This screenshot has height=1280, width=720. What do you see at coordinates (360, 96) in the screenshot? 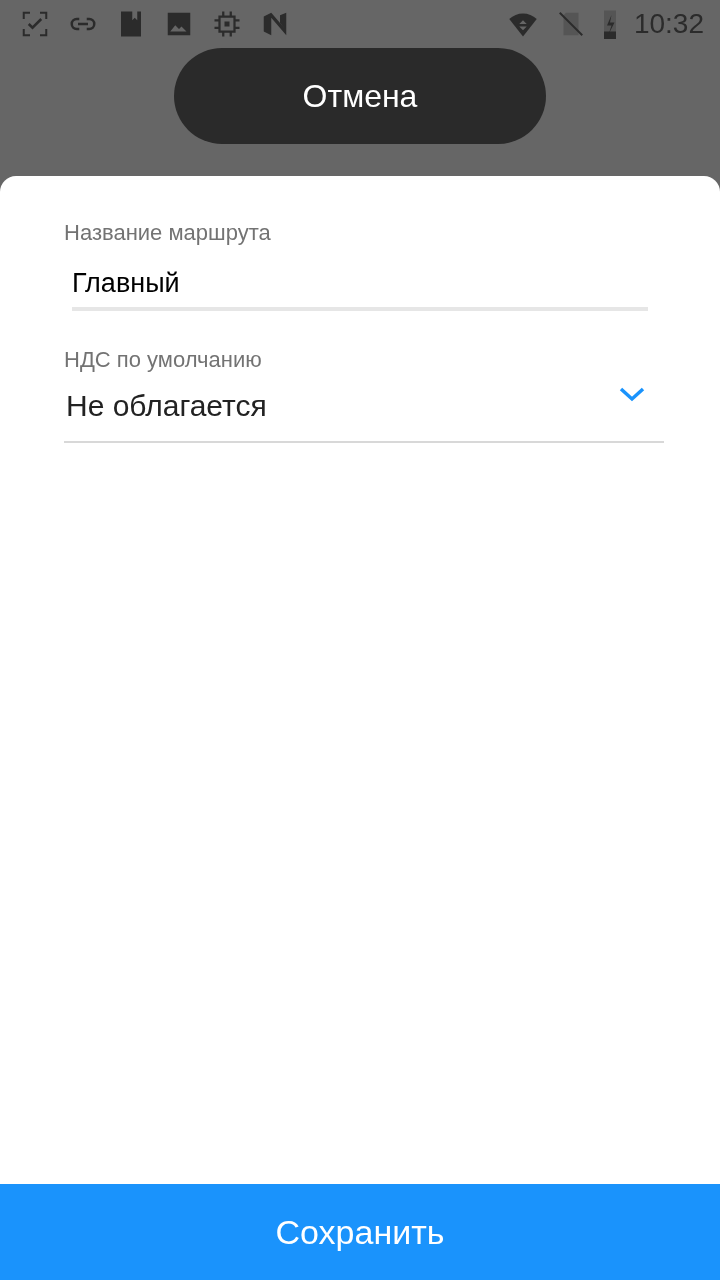
I see `cancel-button: Отмена` at bounding box center [360, 96].